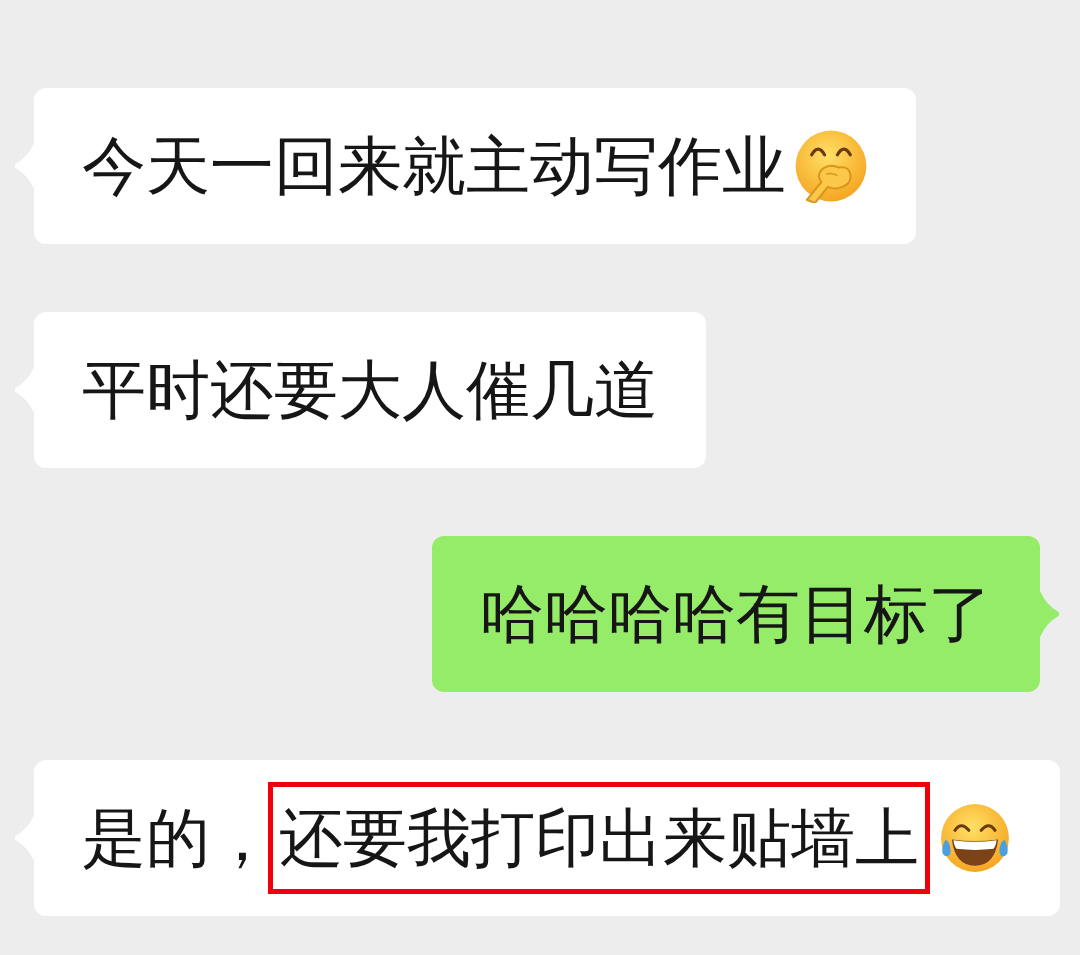 The height and width of the screenshot is (955, 1080). I want to click on boxed-message-text: 还要我打印出来贴墙上, so click(599, 838).